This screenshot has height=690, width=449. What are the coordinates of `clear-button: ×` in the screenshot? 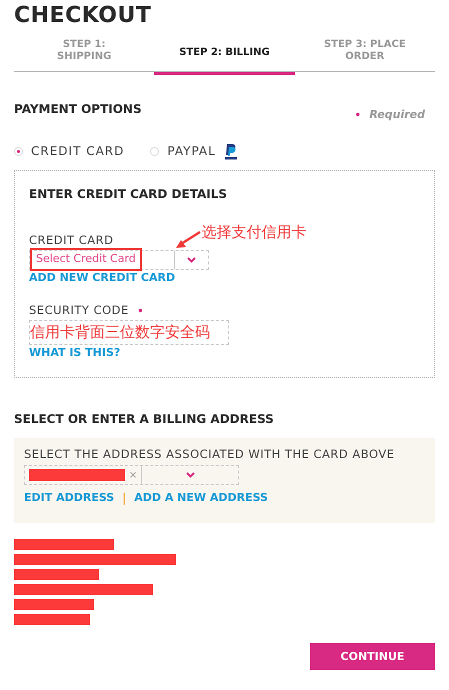 It's located at (133, 475).